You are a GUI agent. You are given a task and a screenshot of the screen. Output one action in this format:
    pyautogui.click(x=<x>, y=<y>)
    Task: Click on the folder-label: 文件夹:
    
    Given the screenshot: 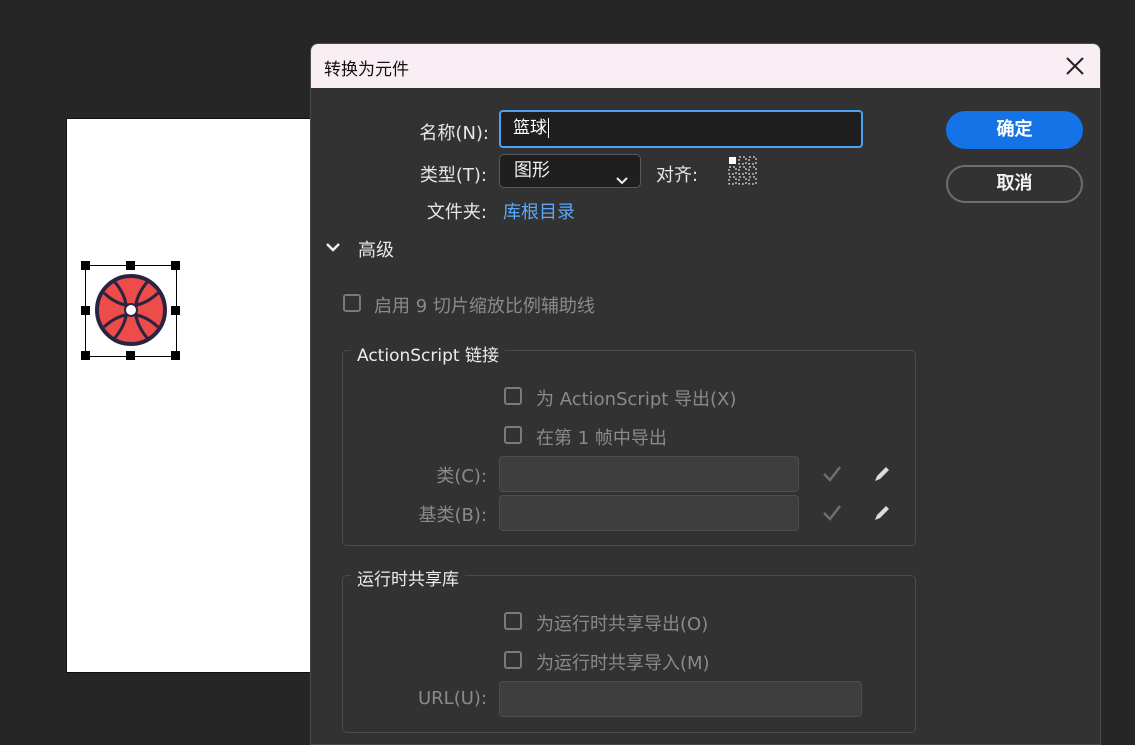 What is the action you would take?
    pyautogui.click(x=456, y=212)
    